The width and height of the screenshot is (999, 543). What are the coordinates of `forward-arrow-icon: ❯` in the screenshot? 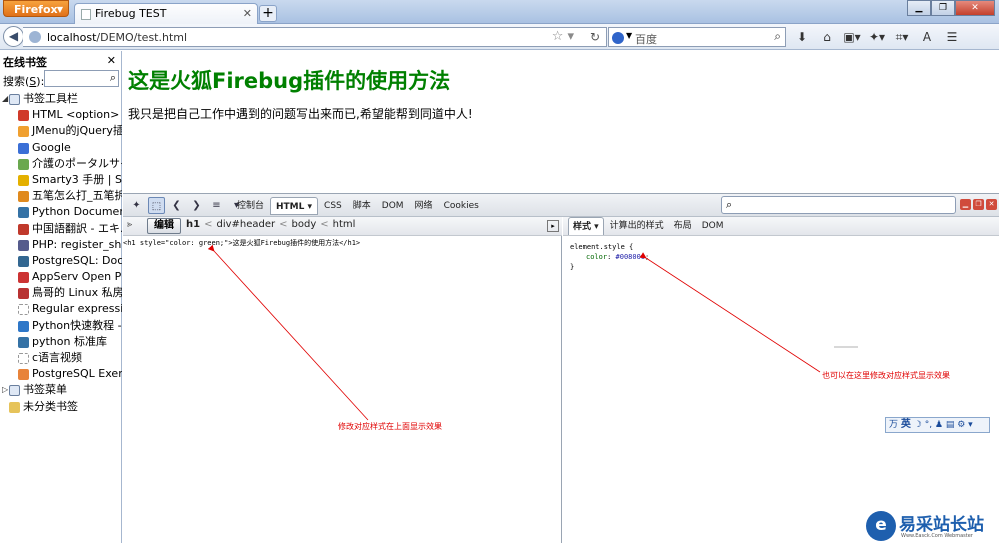 It's located at (196, 205).